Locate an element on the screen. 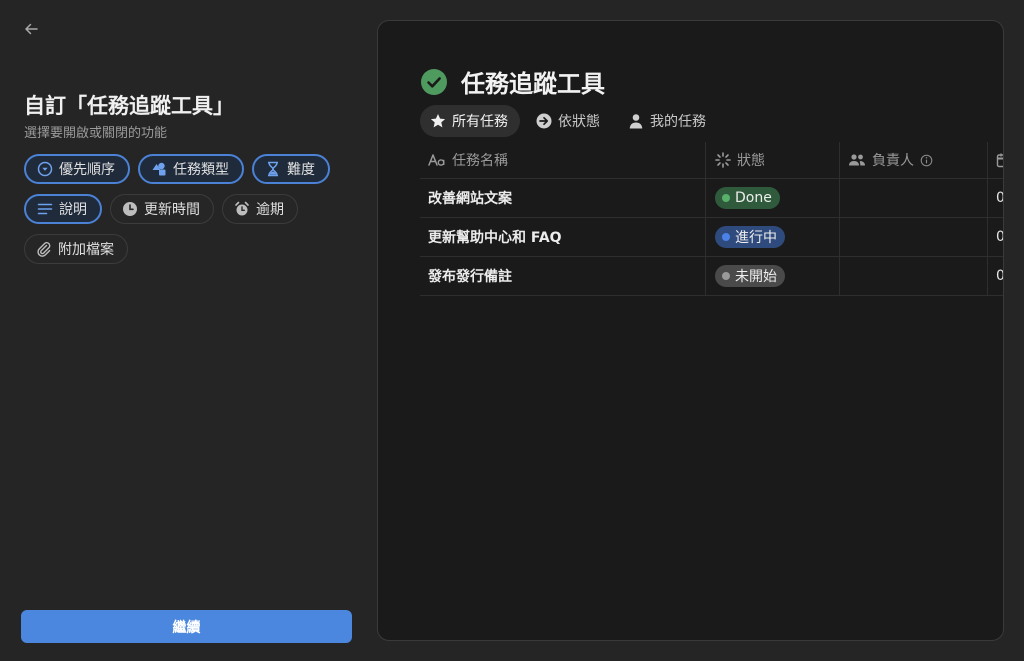 This screenshot has width=1024, height=661. continue-button: 繼續 is located at coordinates (186, 626).